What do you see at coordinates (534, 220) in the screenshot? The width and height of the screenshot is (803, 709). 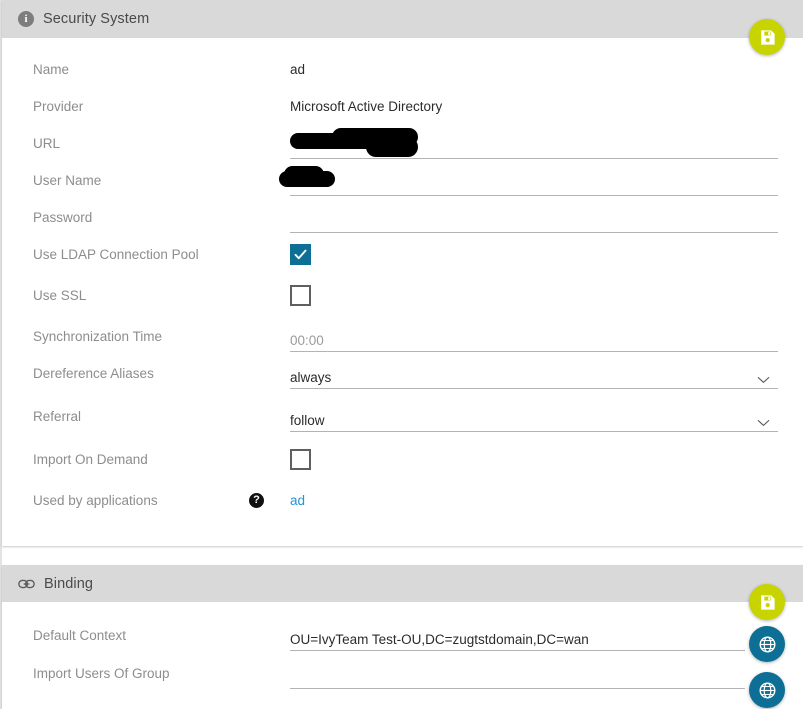 I see `password-input` at bounding box center [534, 220].